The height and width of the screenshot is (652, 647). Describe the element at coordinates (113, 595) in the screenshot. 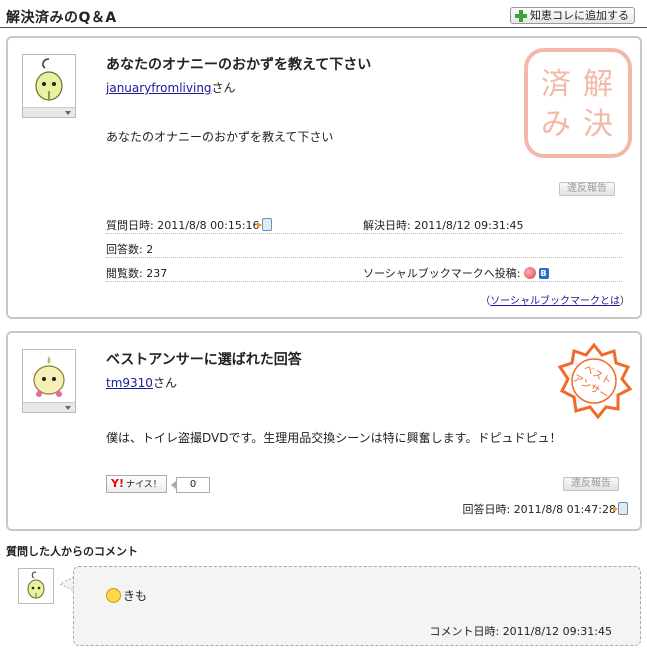

I see `smiley-icon` at that location.